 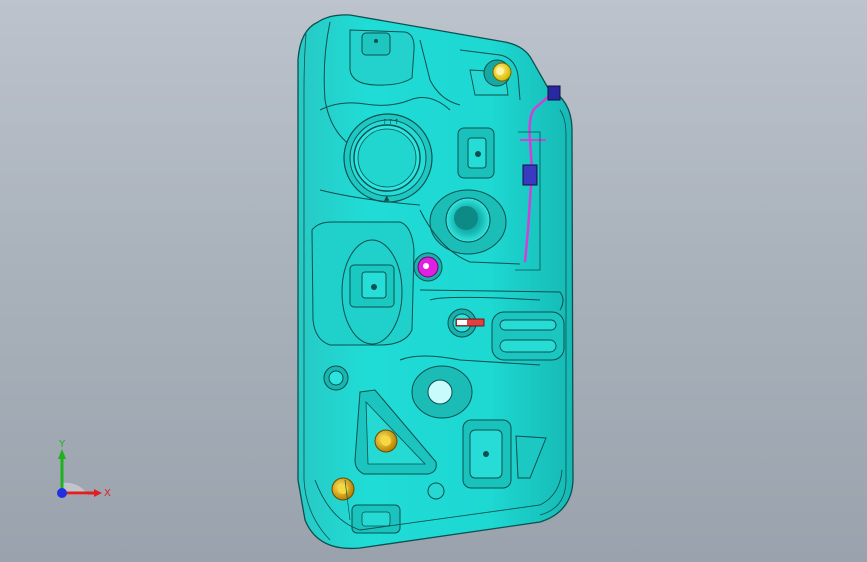 I want to click on bottom-bracket, so click(x=376, y=519).